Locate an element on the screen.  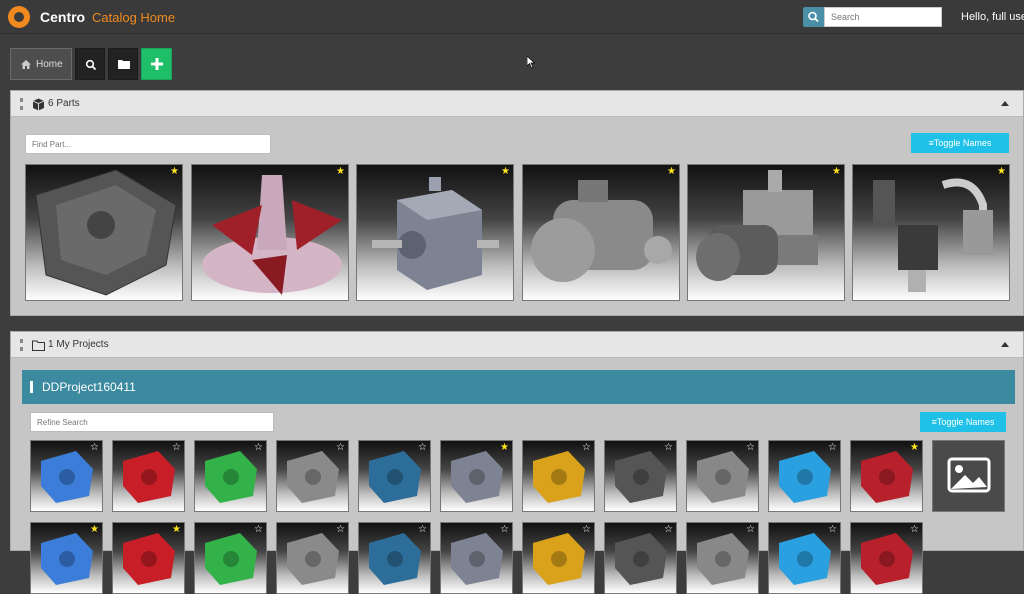
projects-panel-title: 1 My Projects is located at coordinates (78, 344).